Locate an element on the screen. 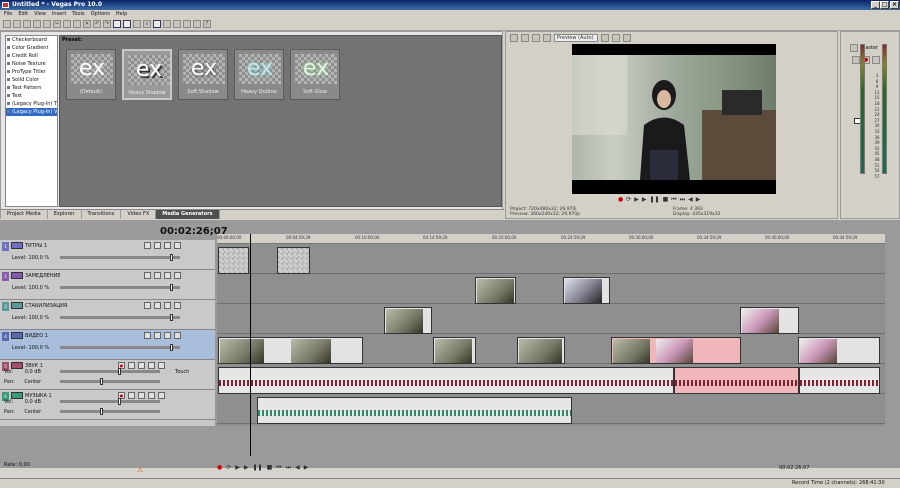  master-fx-icon is located at coordinates (856, 60).